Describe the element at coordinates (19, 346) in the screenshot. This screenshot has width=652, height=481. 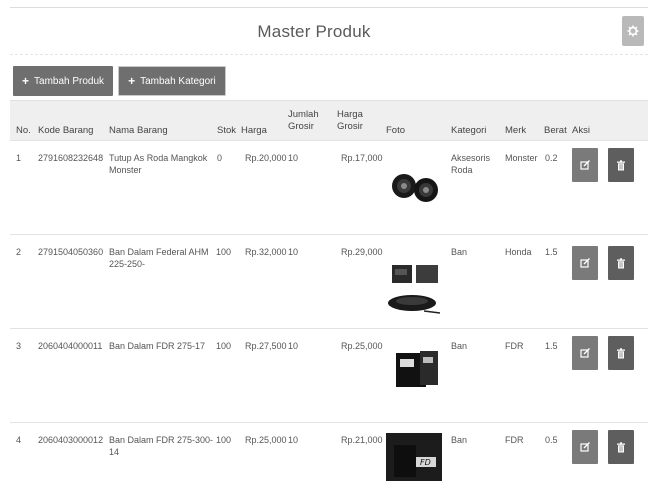
I see `cell-no: 3` at that location.